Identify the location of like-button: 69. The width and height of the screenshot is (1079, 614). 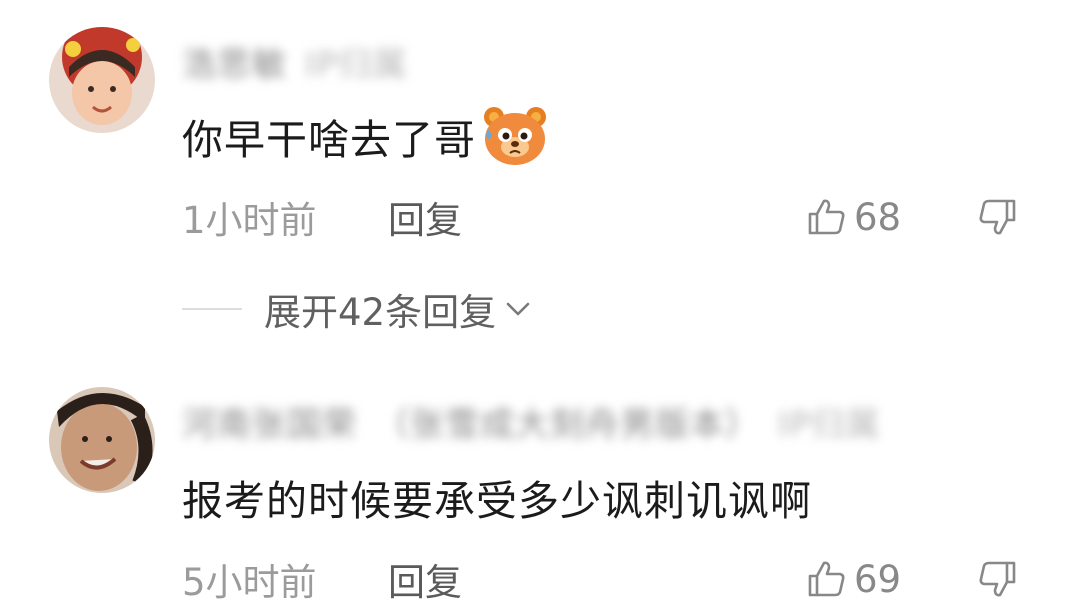
(853, 579).